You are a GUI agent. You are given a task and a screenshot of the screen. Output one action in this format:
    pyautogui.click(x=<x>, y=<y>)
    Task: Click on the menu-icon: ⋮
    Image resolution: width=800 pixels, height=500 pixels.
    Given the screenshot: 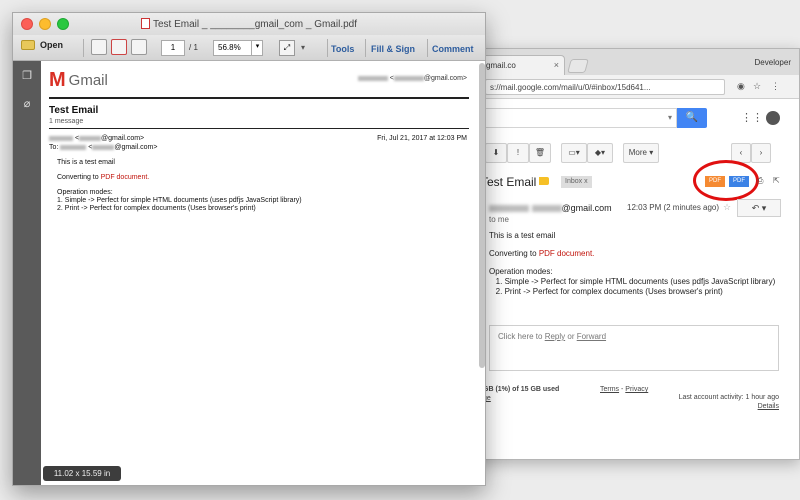 What is the action you would take?
    pyautogui.click(x=775, y=86)
    